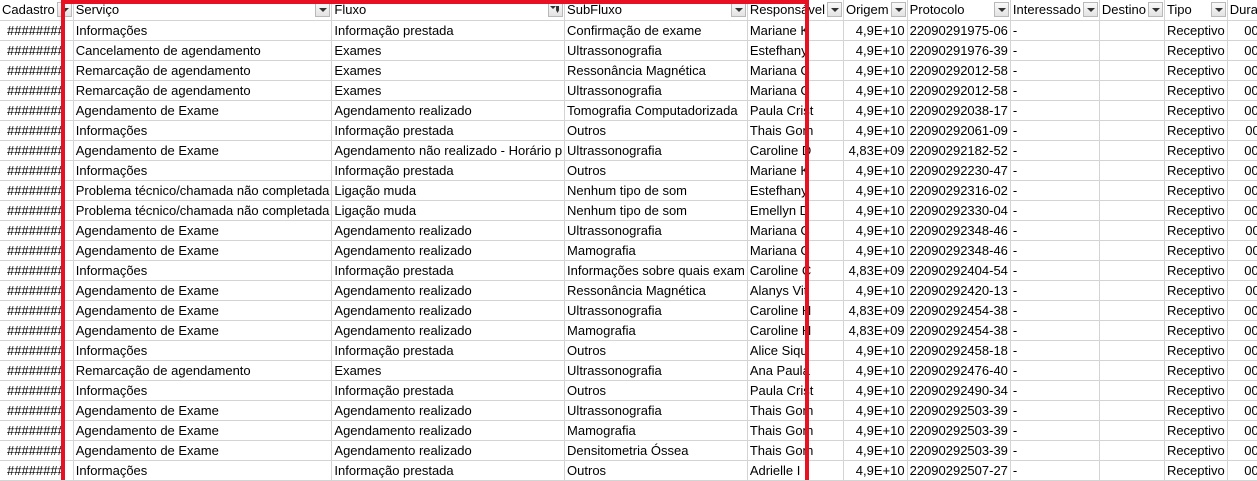 The image size is (1257, 481). Describe the element at coordinates (1242, 350) in the screenshot. I see `cell-duracao: 00:03:48` at that location.